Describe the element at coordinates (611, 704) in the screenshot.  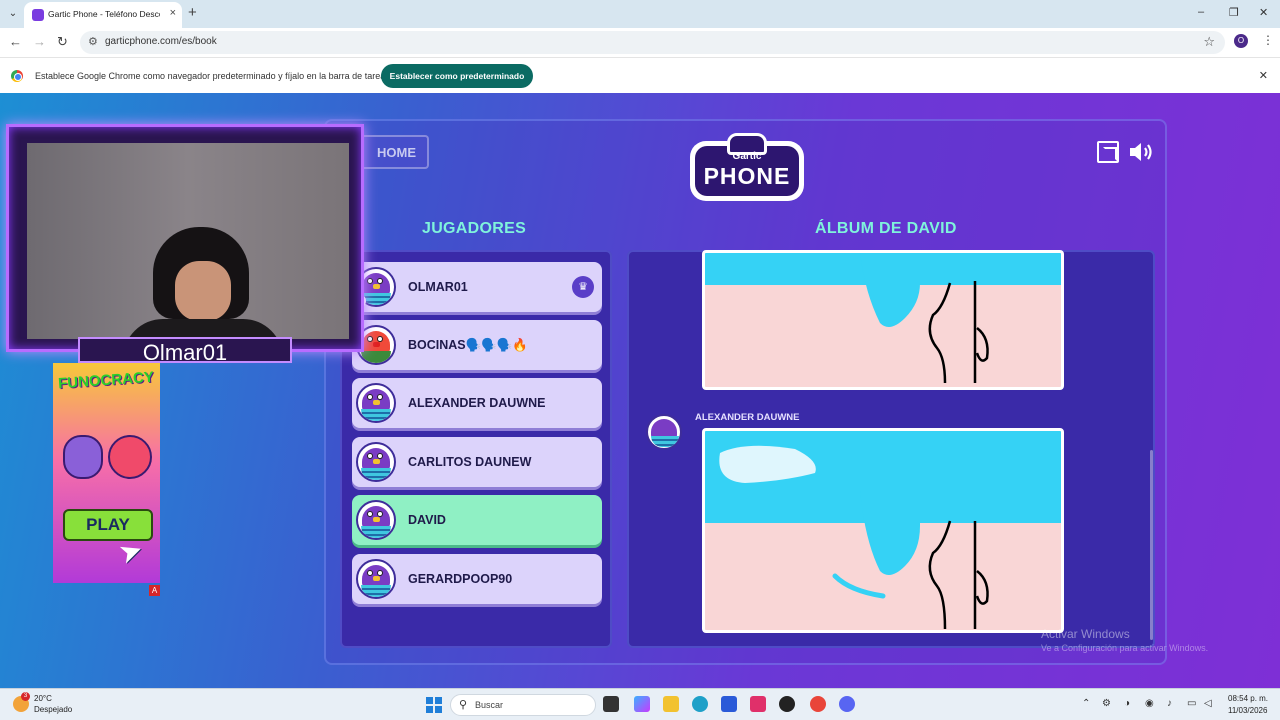
I see `task-view-icon` at that location.